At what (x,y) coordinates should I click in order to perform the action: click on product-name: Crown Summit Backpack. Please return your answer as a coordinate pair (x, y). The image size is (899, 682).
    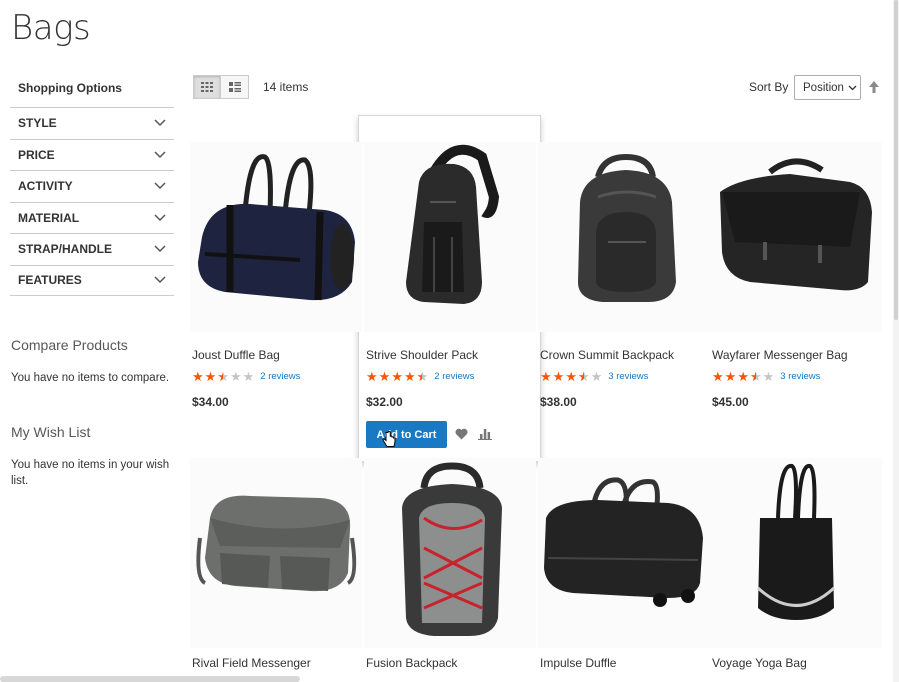
    Looking at the image, I should click on (607, 355).